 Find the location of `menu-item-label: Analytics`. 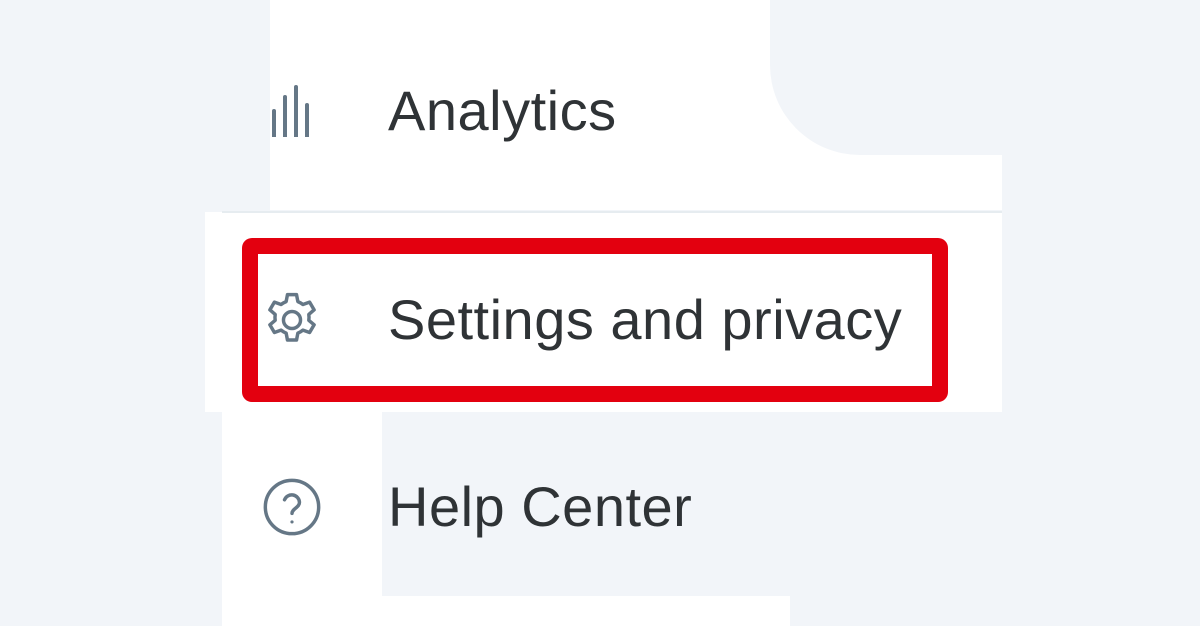

menu-item-label: Analytics is located at coordinates (502, 110).